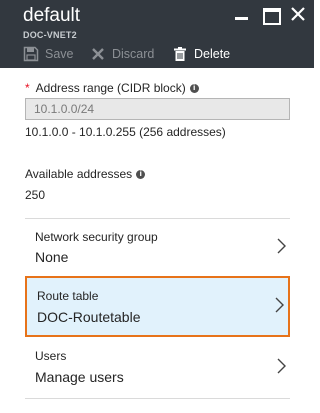  Describe the element at coordinates (157, 398) in the screenshot. I see `divider` at that location.